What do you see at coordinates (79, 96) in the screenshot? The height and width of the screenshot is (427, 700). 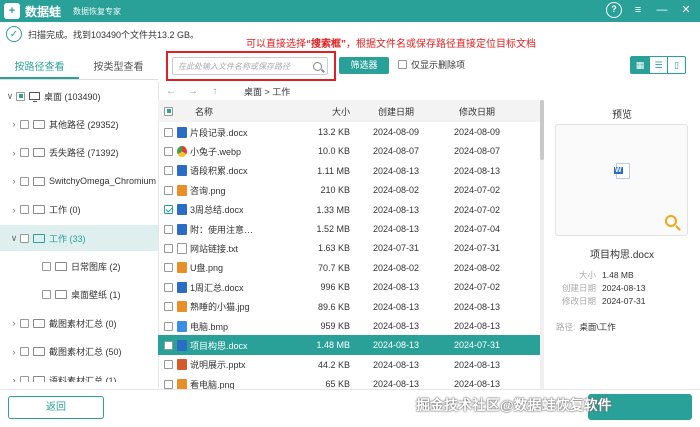 I see `tree-item: ∨ 桌面 (103490)` at bounding box center [79, 96].